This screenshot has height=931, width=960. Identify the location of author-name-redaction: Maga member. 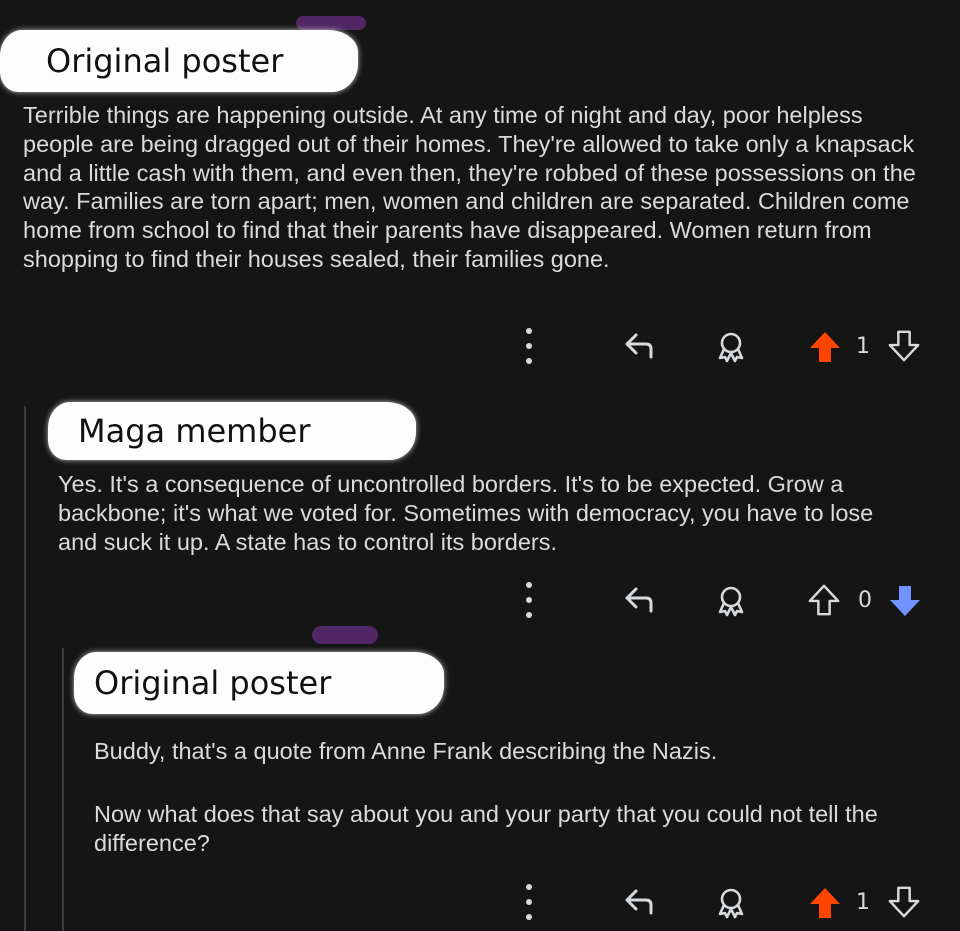
(232, 431).